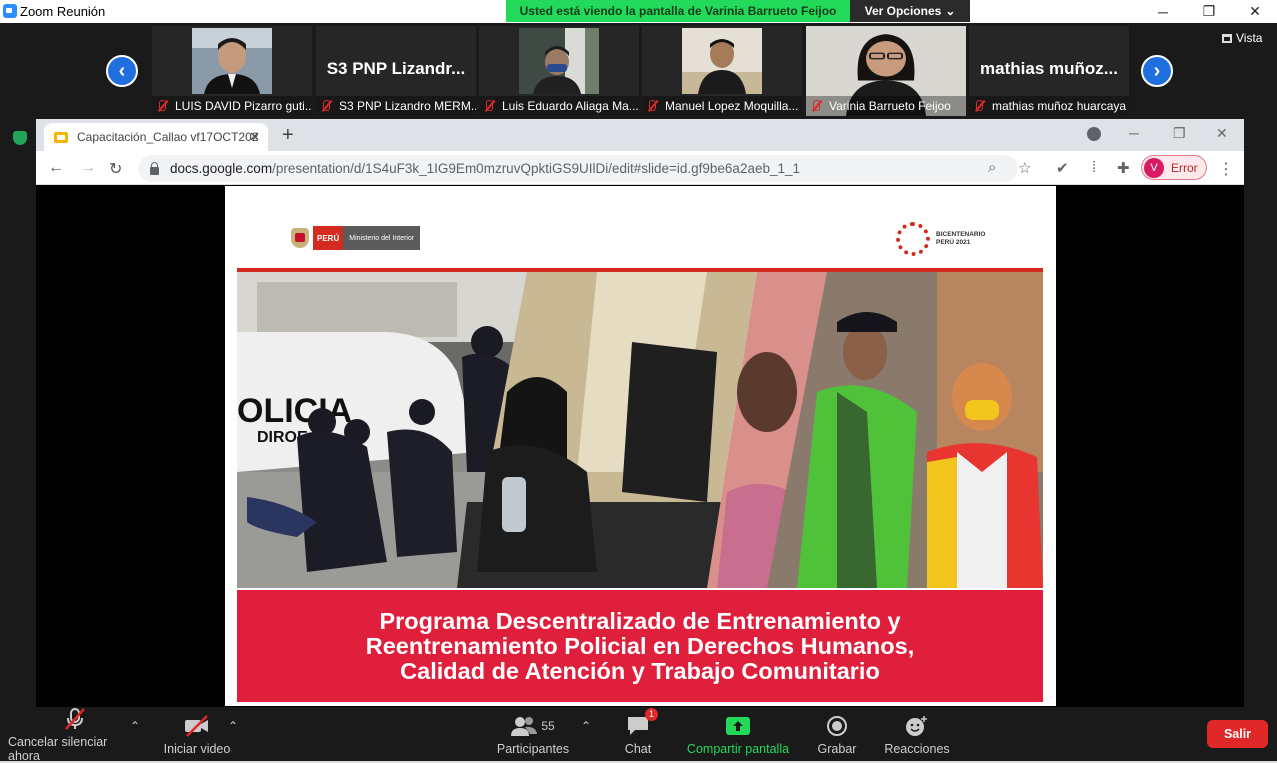 Image resolution: width=1277 pixels, height=763 pixels. Describe the element at coordinates (154, 168) in the screenshot. I see `lock-icon` at that location.